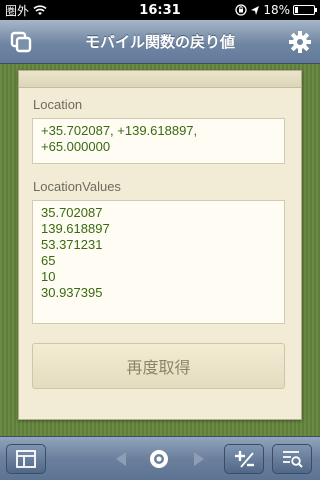 This screenshot has height=480, width=320. I want to click on status-right: 18%, so click(276, 10).